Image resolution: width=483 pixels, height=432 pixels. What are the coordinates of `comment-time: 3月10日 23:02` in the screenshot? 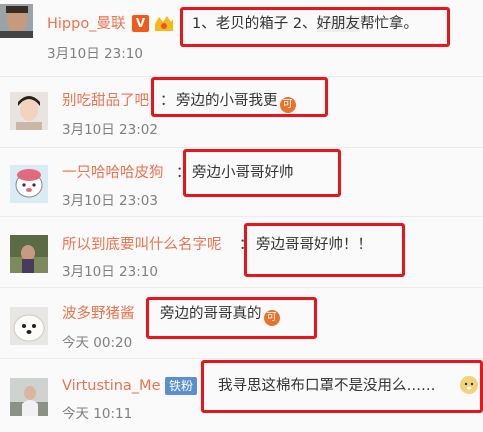 It's located at (110, 130).